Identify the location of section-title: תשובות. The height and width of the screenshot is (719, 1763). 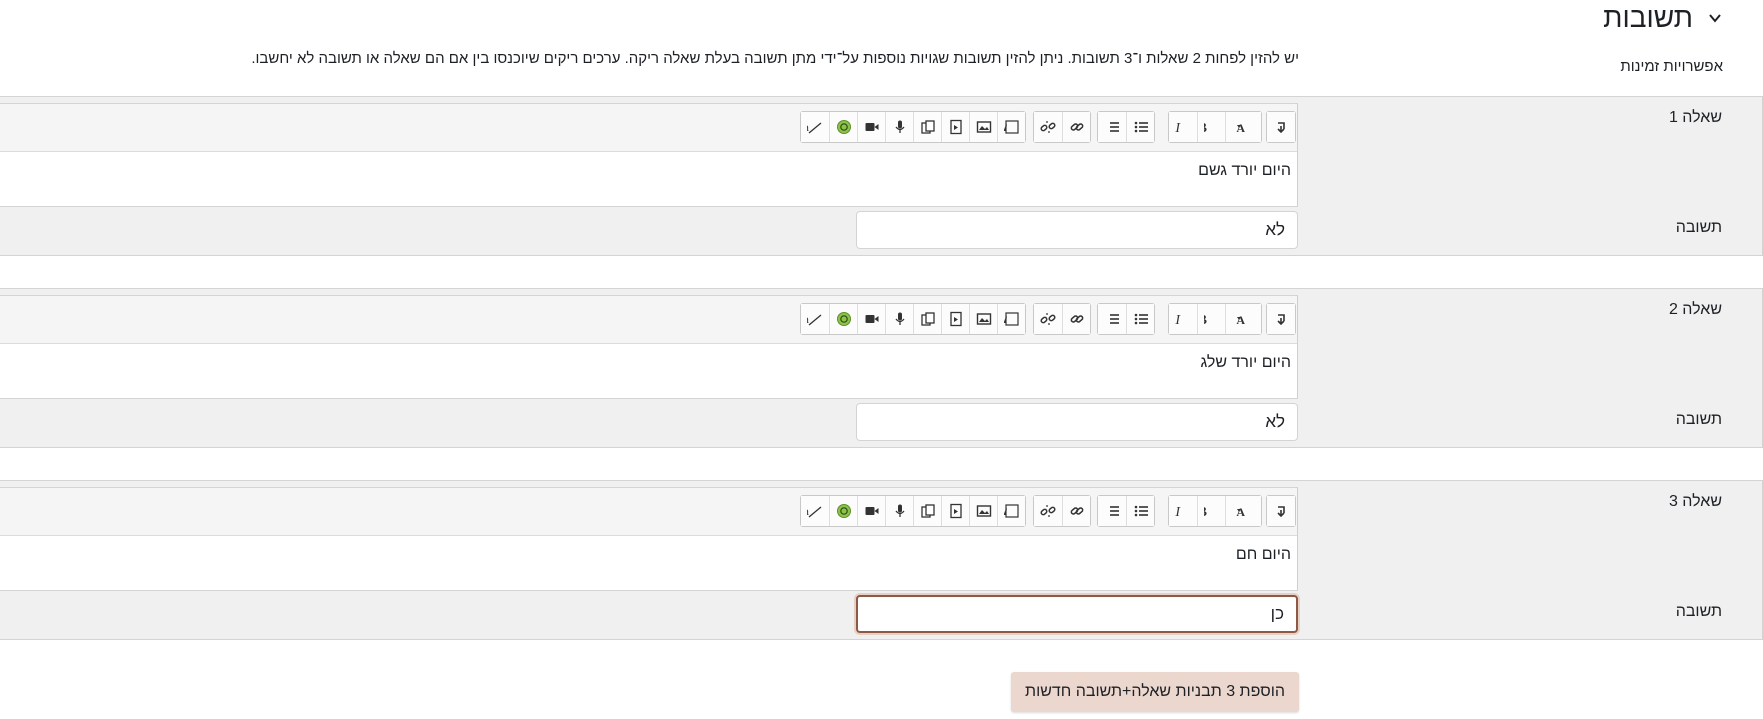
(1648, 17).